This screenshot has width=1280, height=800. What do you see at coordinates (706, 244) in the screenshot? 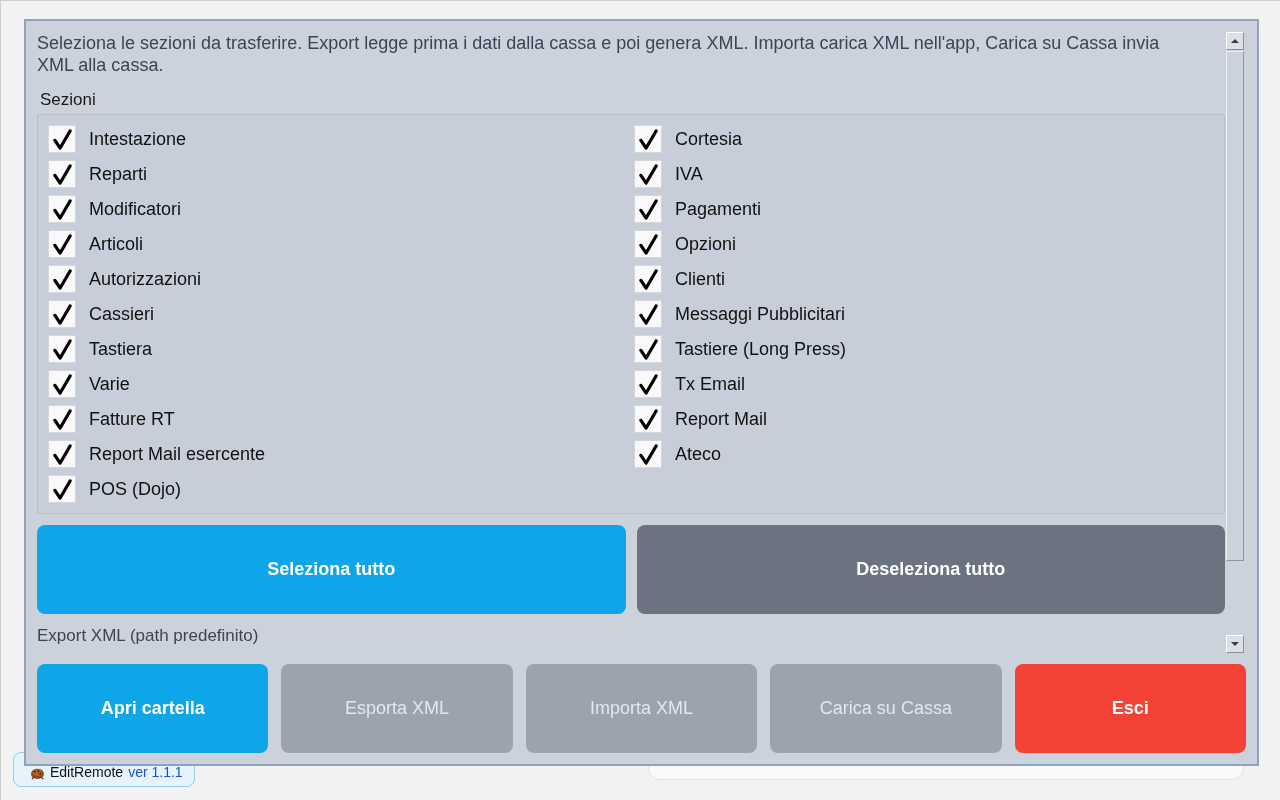
I see `checkbox-label: Opzioni` at bounding box center [706, 244].